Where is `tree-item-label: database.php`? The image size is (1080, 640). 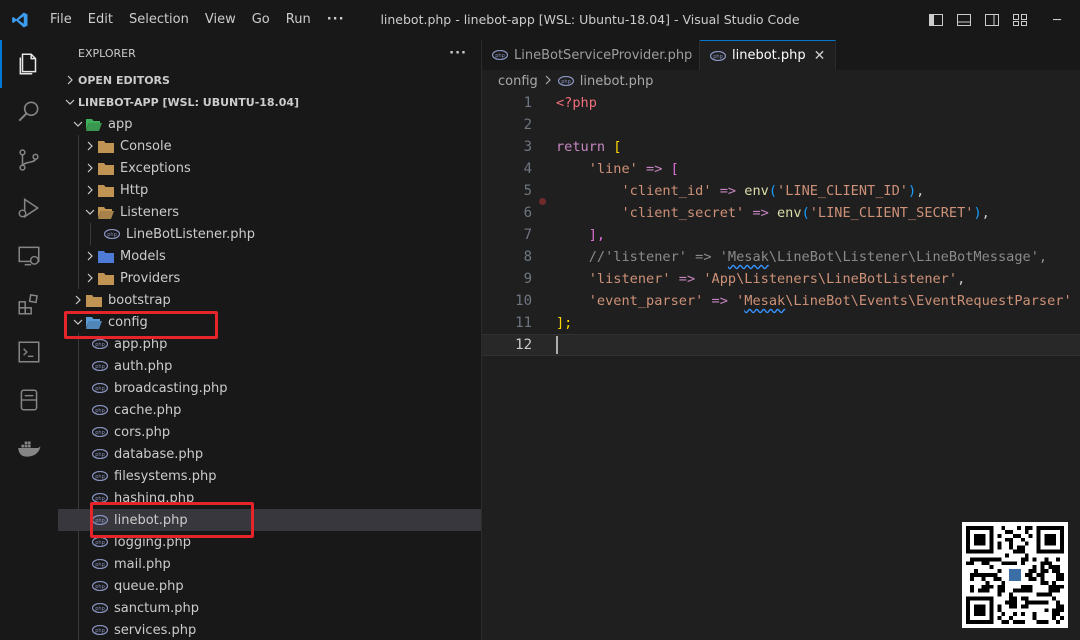
tree-item-label: database.php is located at coordinates (159, 454).